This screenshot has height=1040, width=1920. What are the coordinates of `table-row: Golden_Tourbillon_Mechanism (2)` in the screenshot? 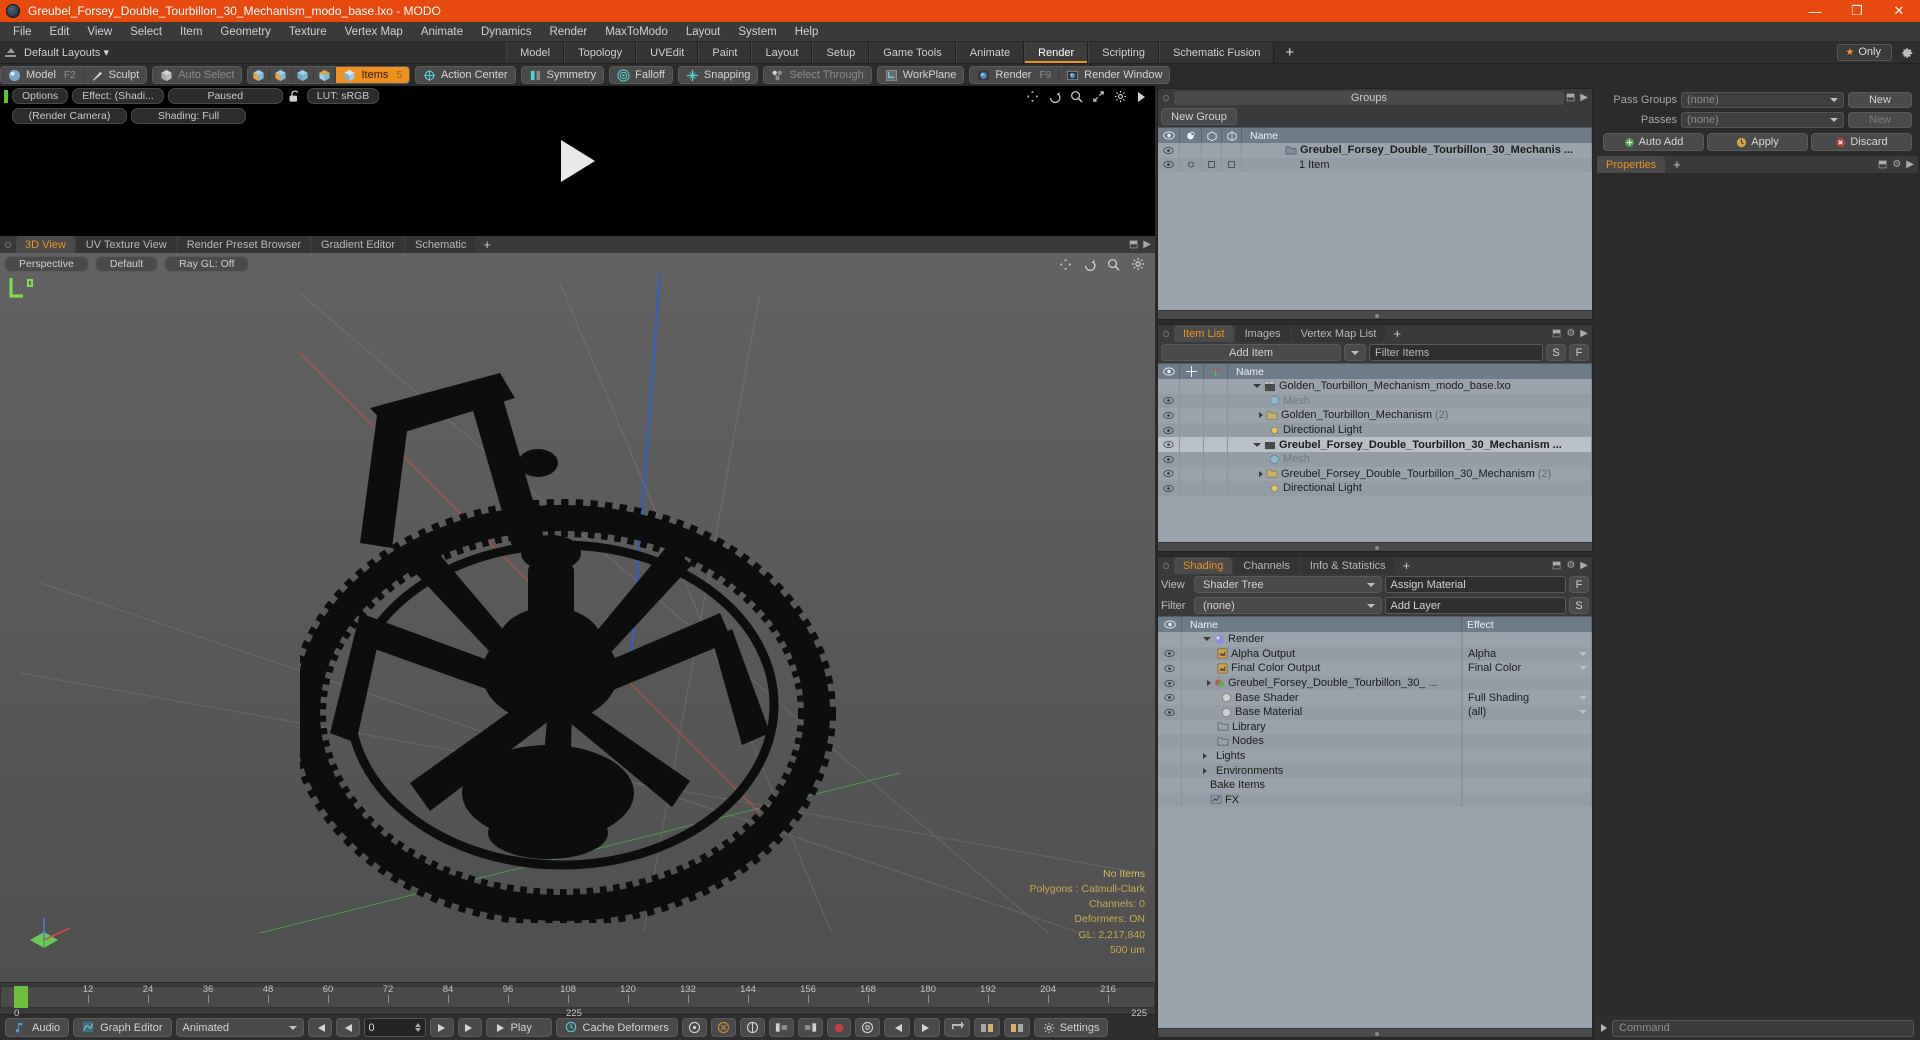 It's located at (1375, 415).